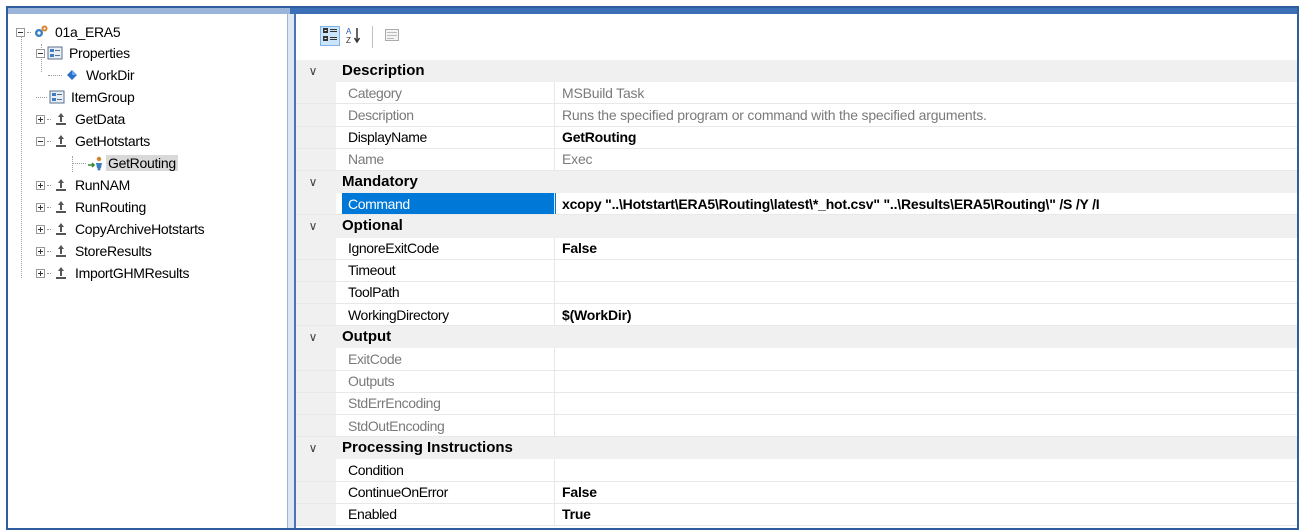 The height and width of the screenshot is (532, 1303). Describe the element at coordinates (796, 71) in the screenshot. I see `category-description: ∨ Description` at that location.